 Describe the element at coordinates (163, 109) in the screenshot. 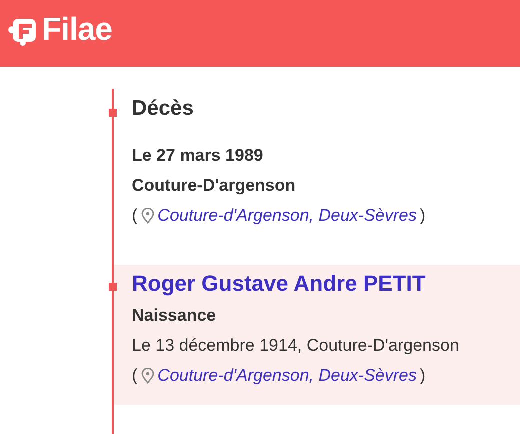

I see `event-title: Décès` at that location.